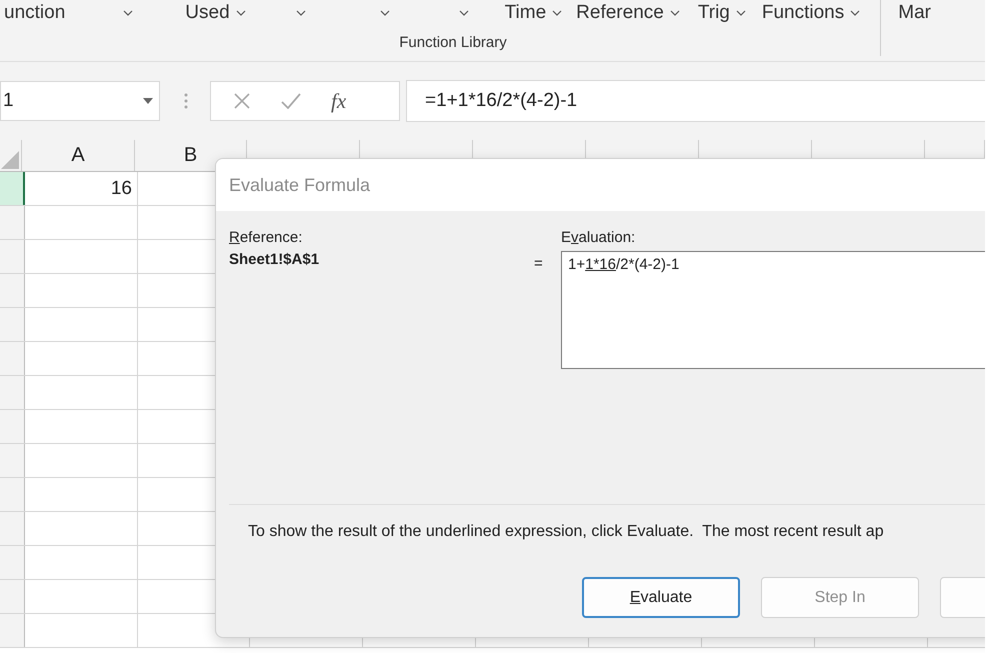 Image resolution: width=999 pixels, height=653 pixels. What do you see at coordinates (266, 237) in the screenshot?
I see `reference-label: Reference:` at bounding box center [266, 237].